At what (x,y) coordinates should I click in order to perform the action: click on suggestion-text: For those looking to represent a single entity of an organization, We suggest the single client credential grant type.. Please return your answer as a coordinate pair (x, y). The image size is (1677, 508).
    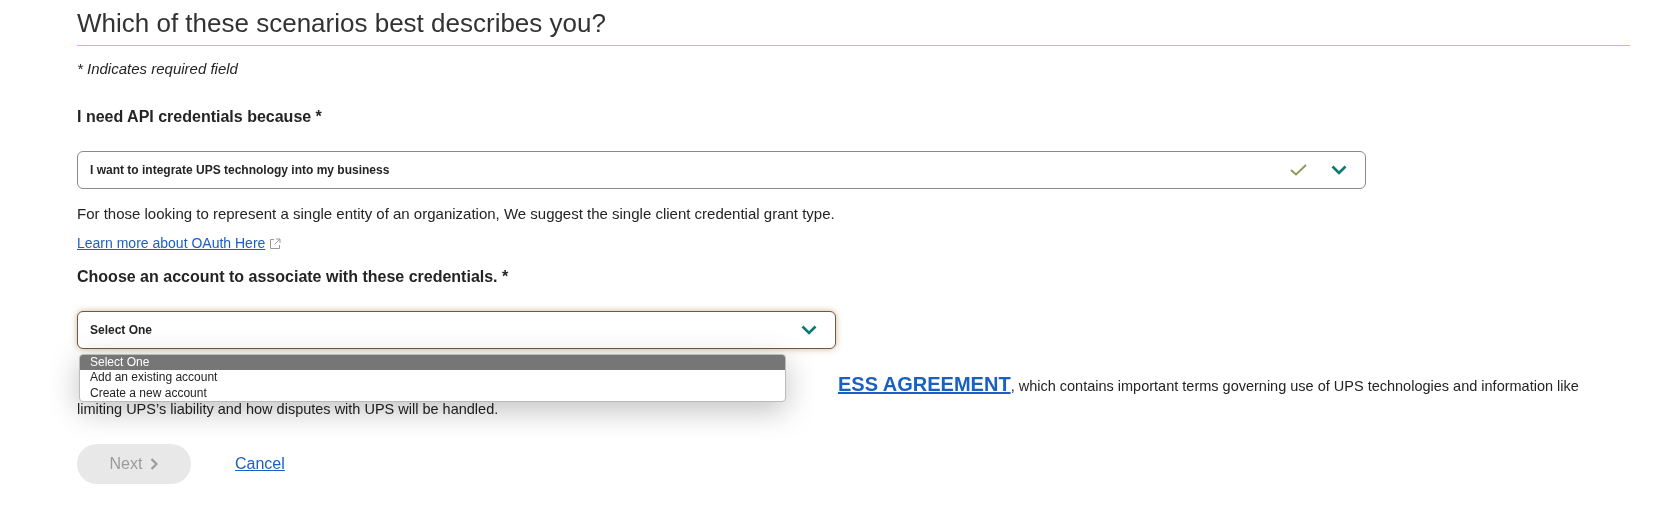
    Looking at the image, I should click on (456, 213).